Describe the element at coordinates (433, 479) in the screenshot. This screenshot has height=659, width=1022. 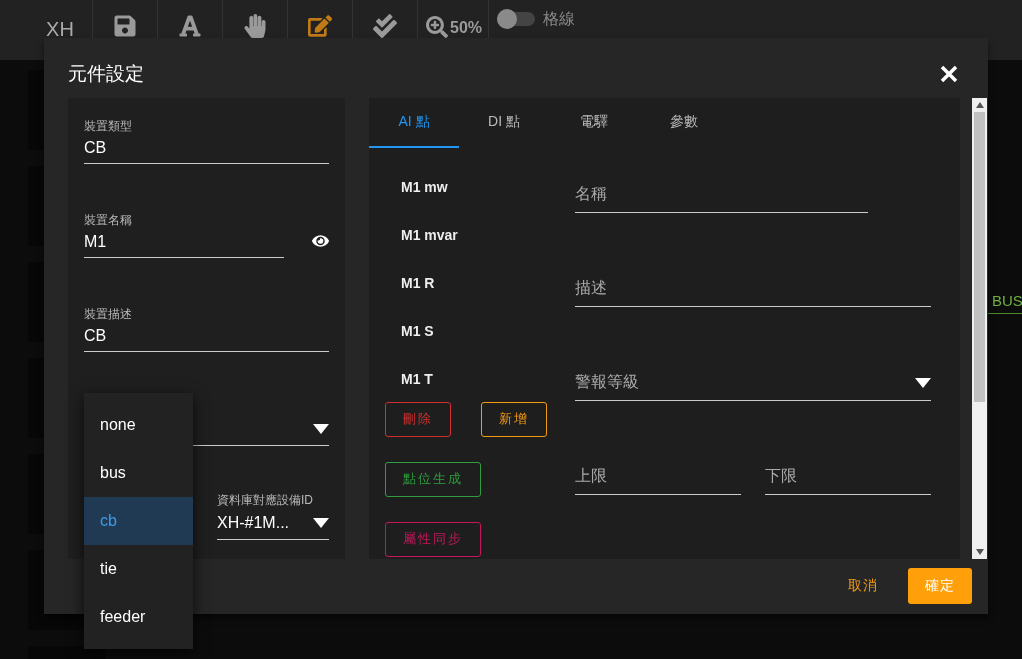
I see `action-button: 點位生成` at that location.